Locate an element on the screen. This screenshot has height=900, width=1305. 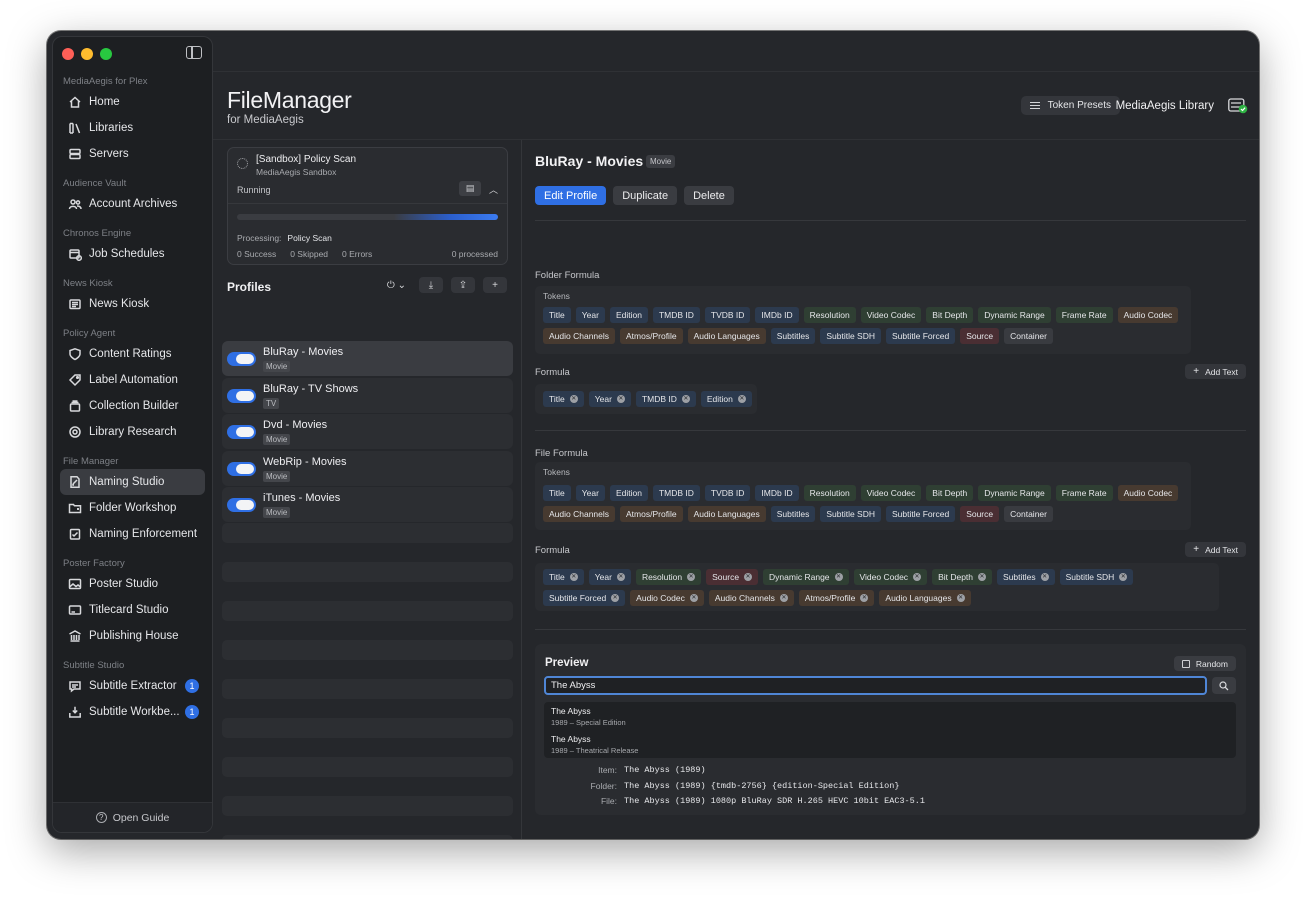
formula-chip: Audio Channels ✕ is located at coordinates (751, 598).